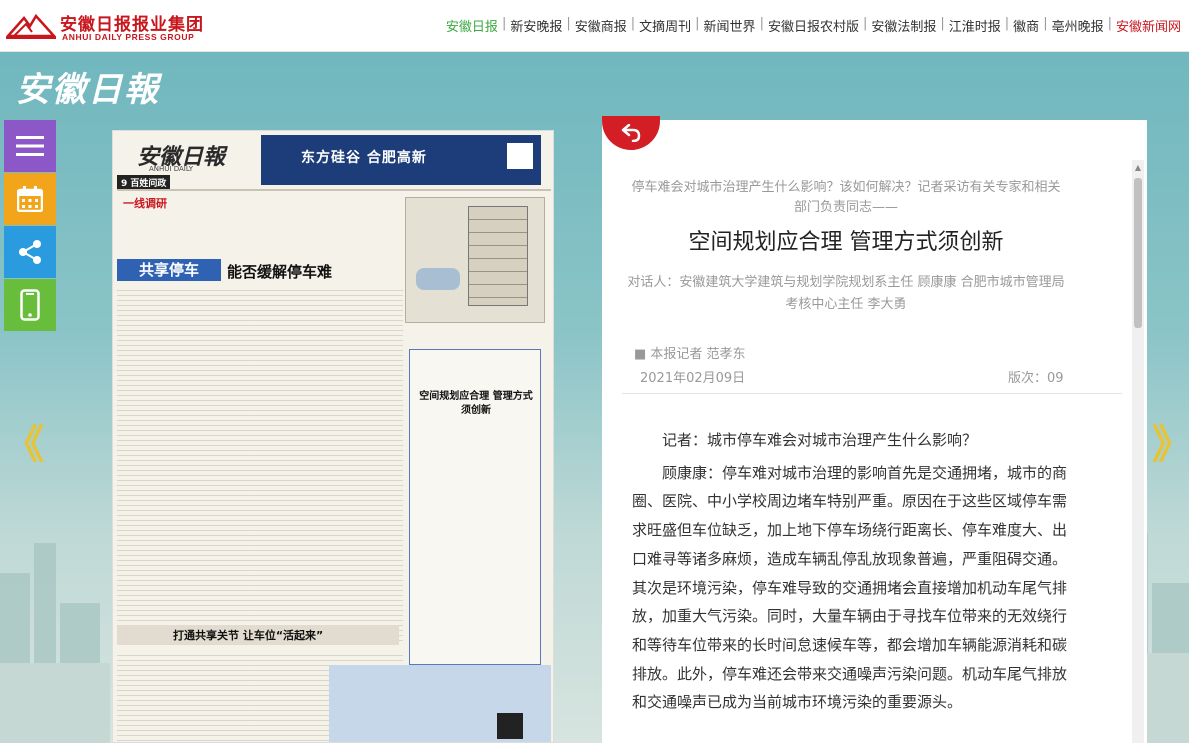 The height and width of the screenshot is (743, 1189). Describe the element at coordinates (1138, 451) in the screenshot. I see `article-scrollbar: ▲` at that location.